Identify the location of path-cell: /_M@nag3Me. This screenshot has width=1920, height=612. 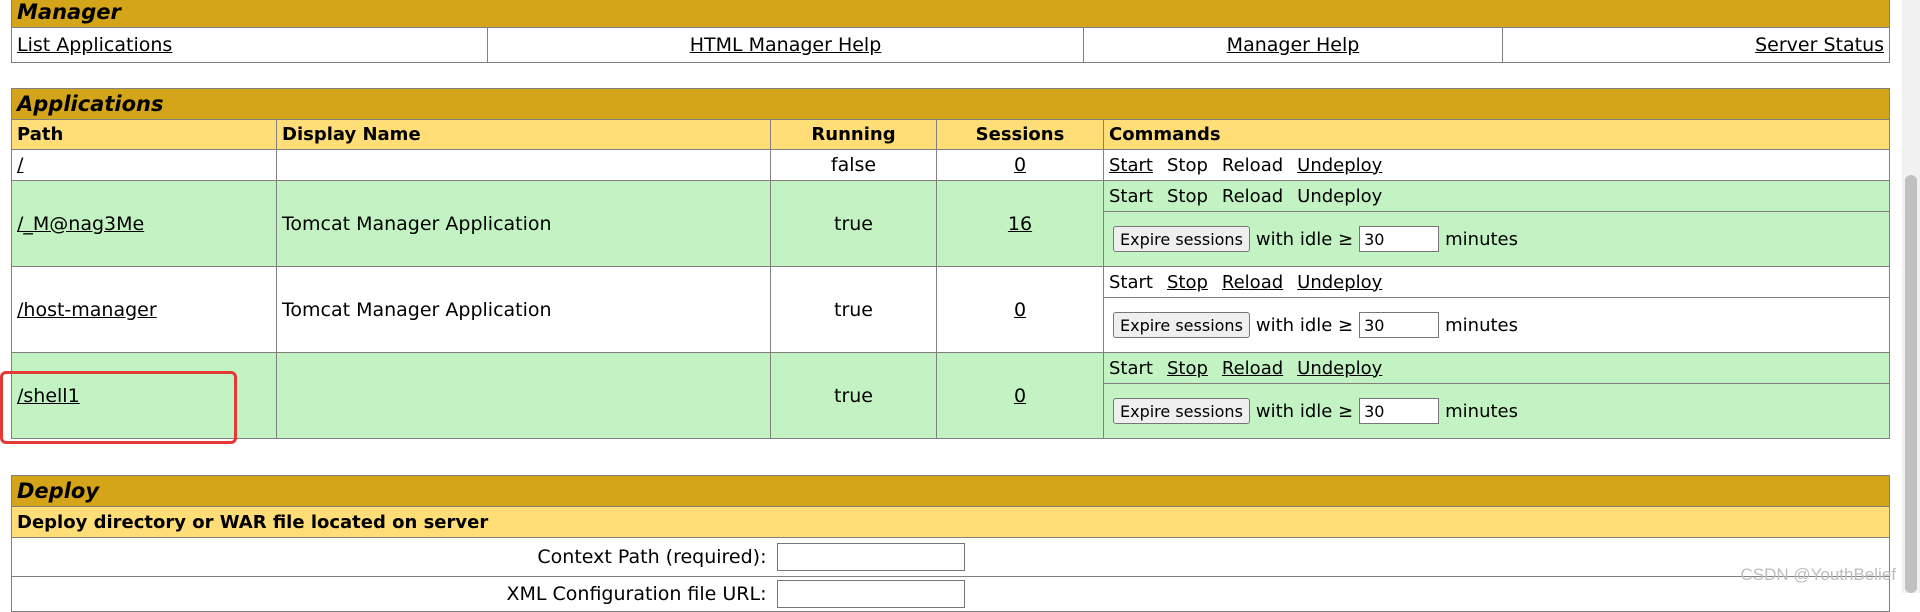
(144, 223).